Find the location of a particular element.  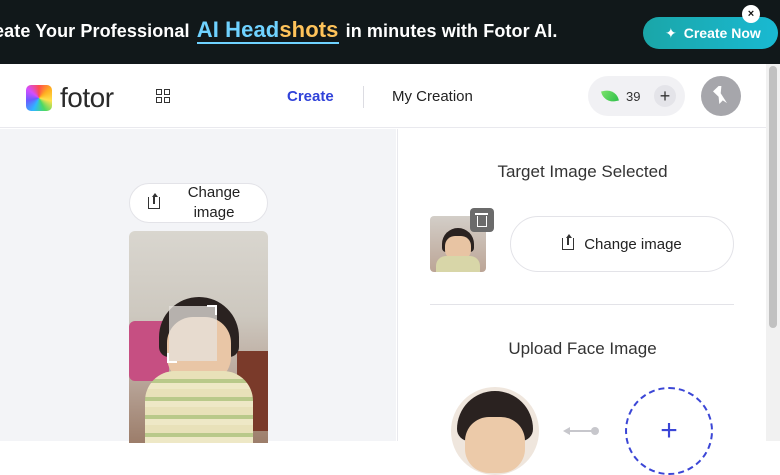

change-image-button: Change image is located at coordinates (198, 203).